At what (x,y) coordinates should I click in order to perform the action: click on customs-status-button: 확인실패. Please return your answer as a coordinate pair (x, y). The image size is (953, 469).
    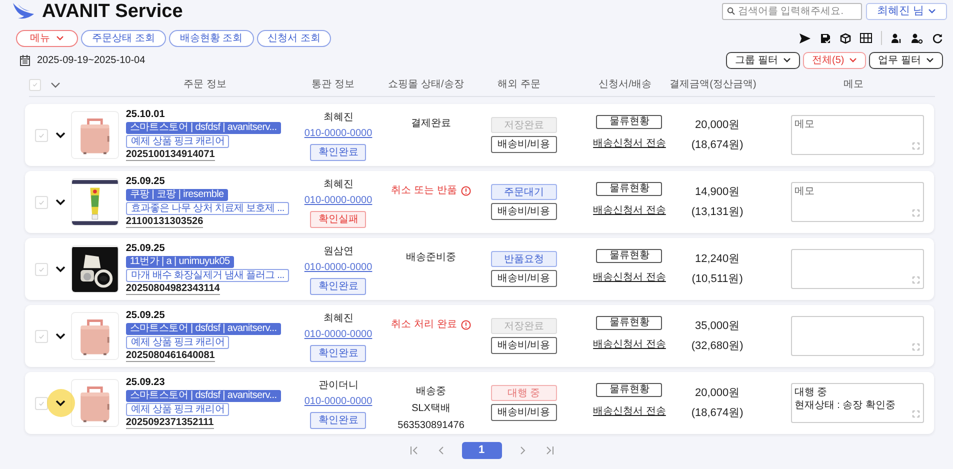
    Looking at the image, I should click on (338, 219).